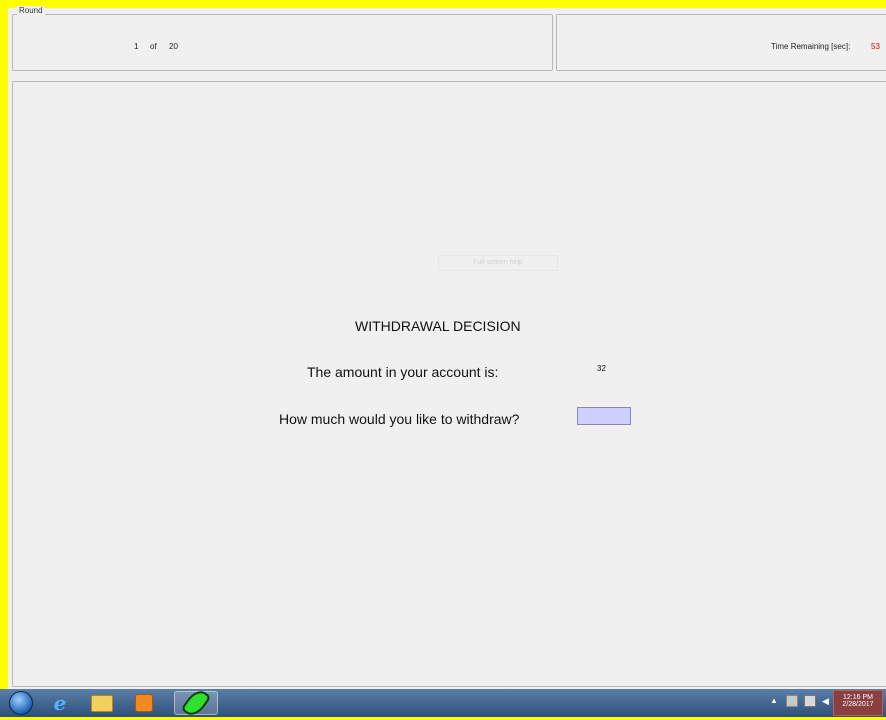  What do you see at coordinates (875, 46) in the screenshot?
I see `time-remaining-value: 53` at bounding box center [875, 46].